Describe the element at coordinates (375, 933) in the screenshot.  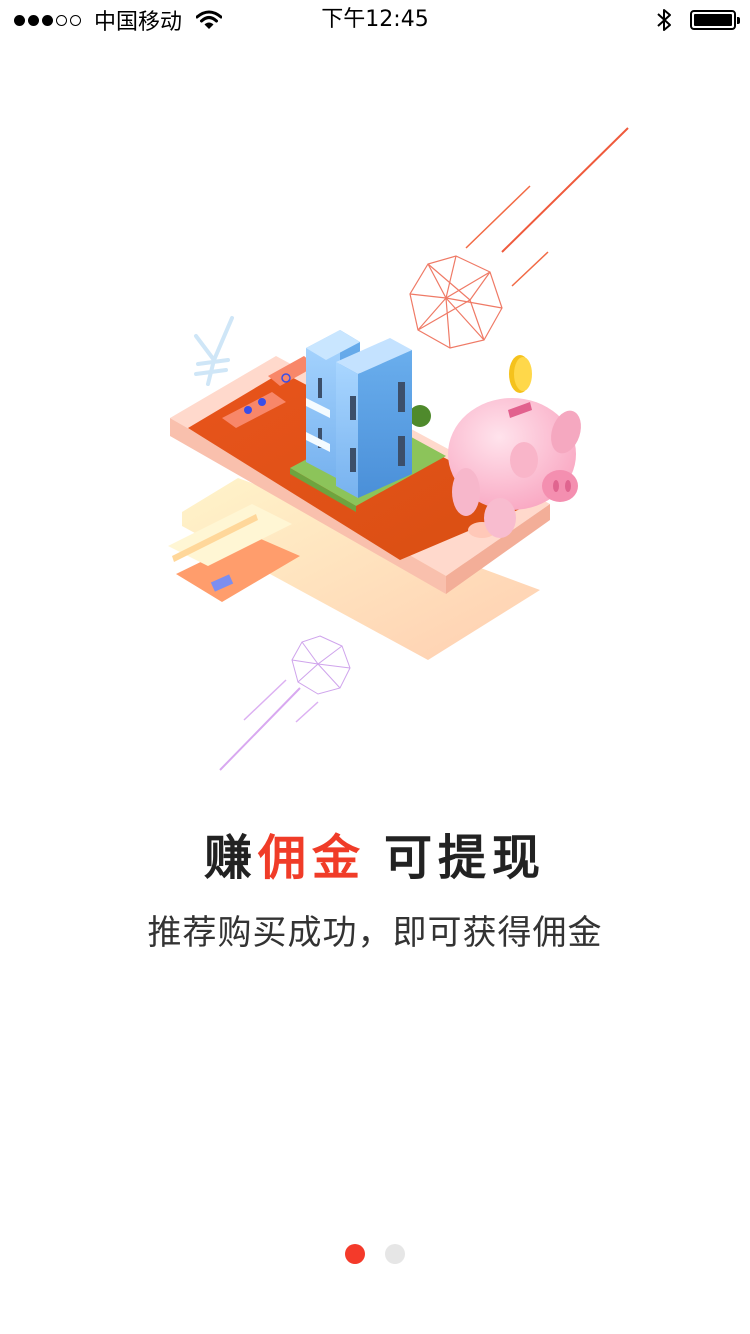
I see `onboarding-subtitle: 推荐购买成功，即可获得佣金` at that location.